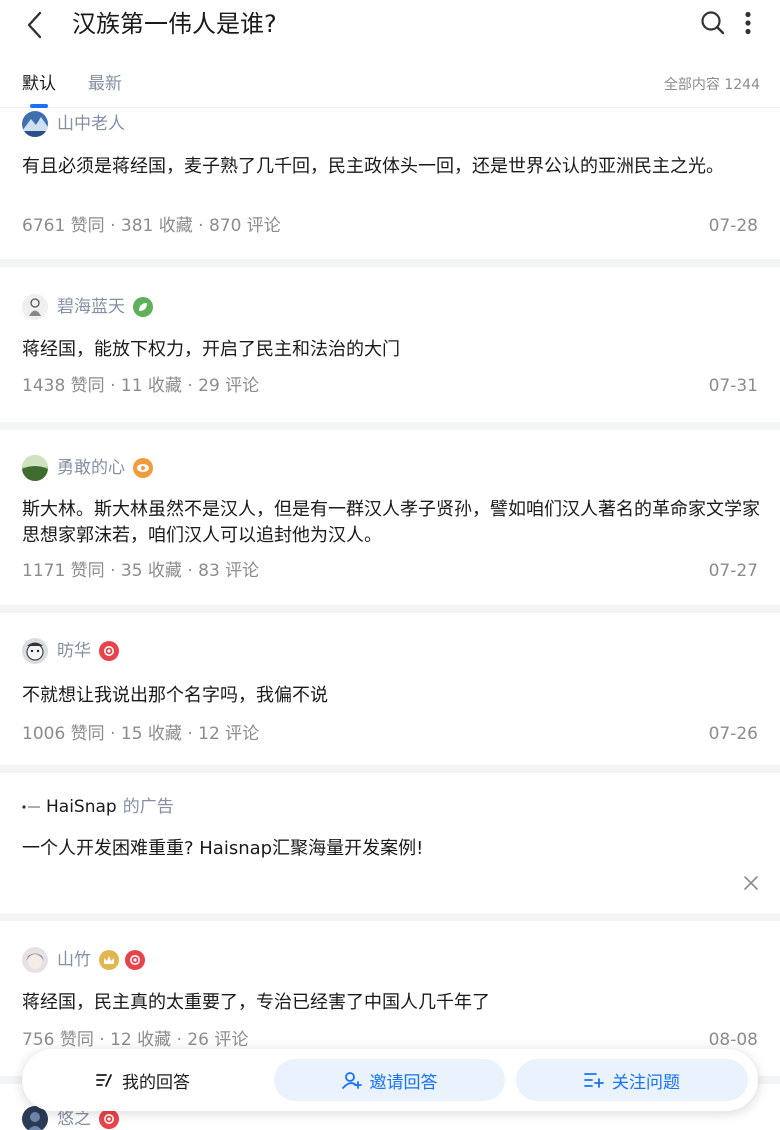 This screenshot has width=780, height=1130. I want to click on invite-answer-button: 邀请回答, so click(389, 1080).